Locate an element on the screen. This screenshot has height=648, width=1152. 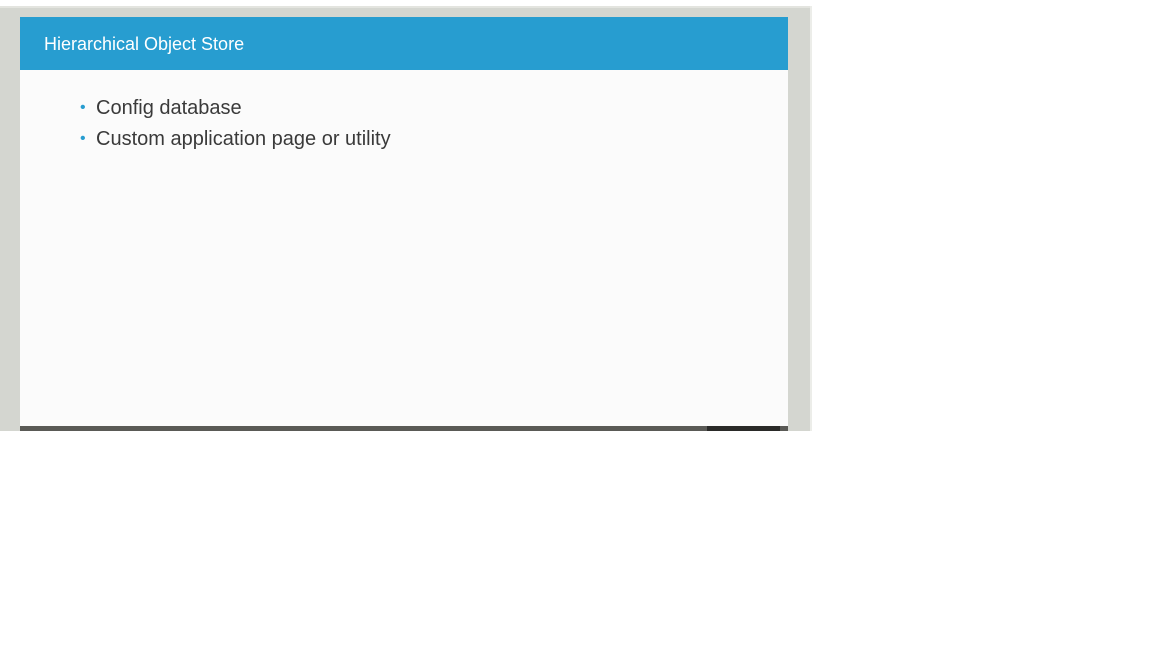
slide-title: Hierarchical Object Store is located at coordinates (144, 44).